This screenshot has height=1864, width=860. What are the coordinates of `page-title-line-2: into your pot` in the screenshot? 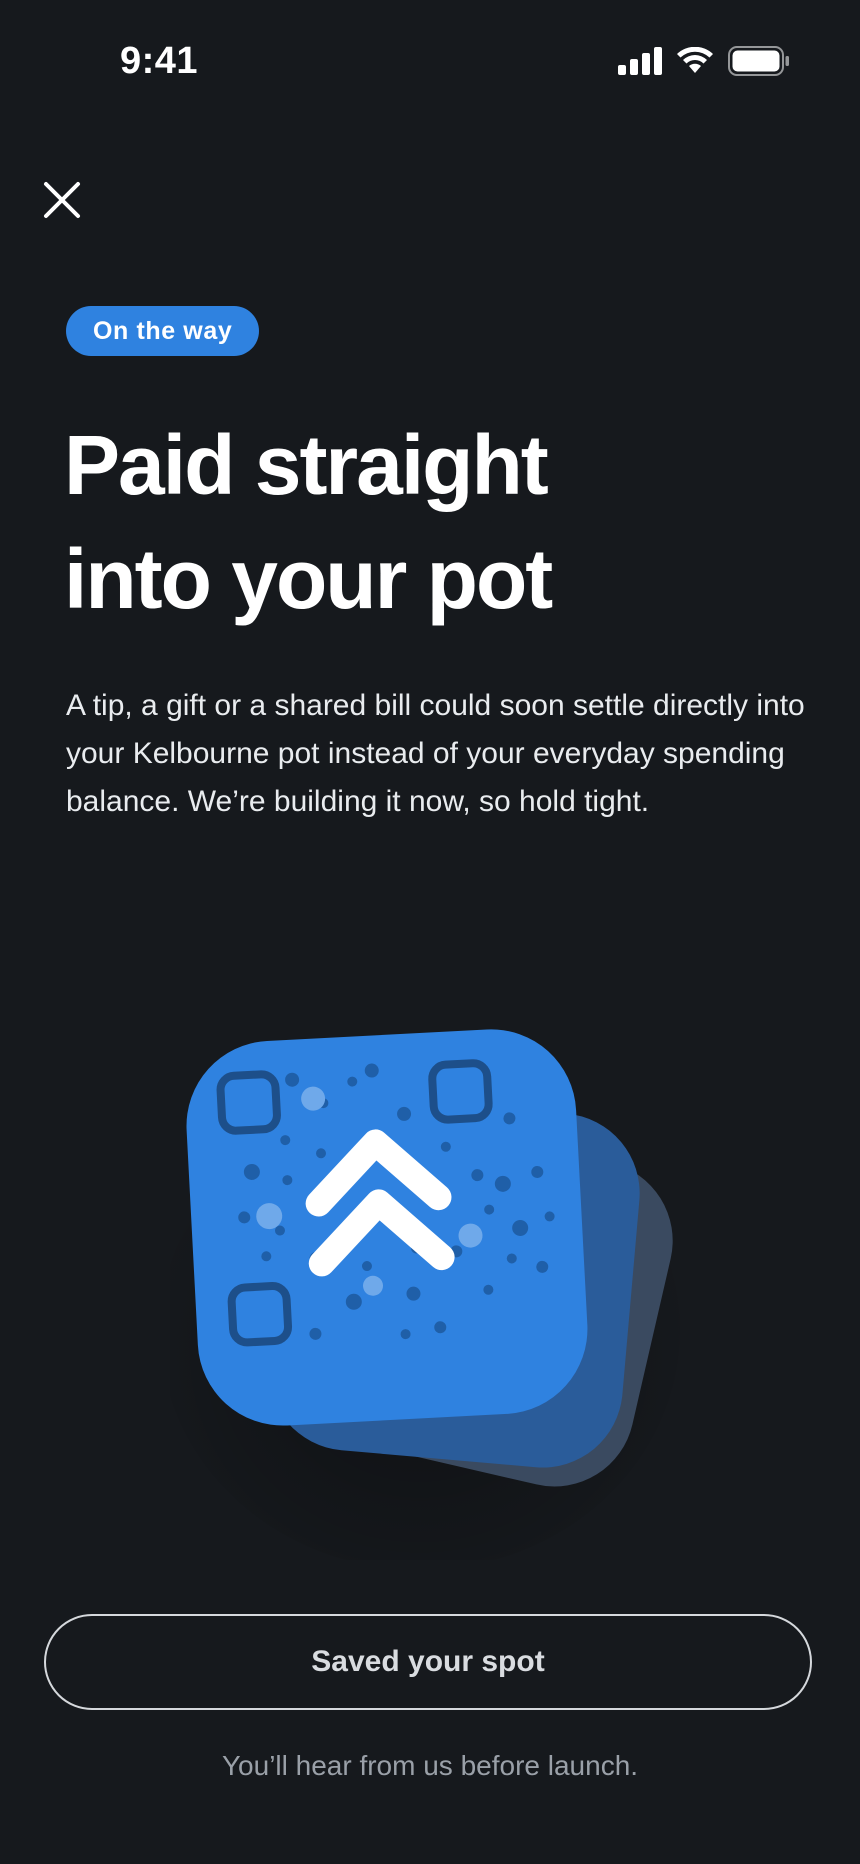 It's located at (308, 579).